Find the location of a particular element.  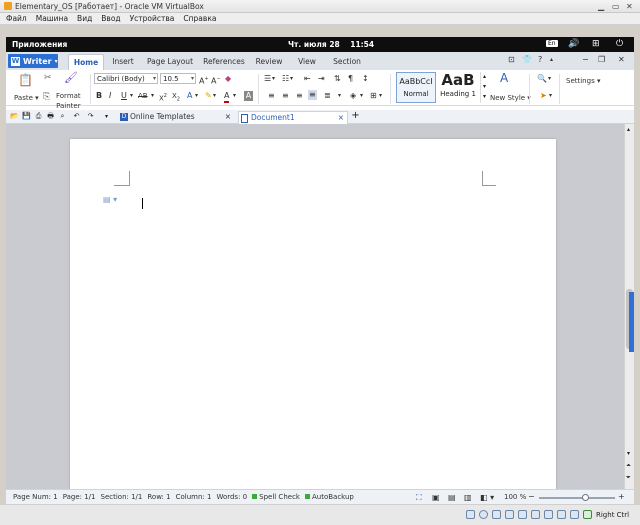

bullets-icon: ☰ is located at coordinates (267, 79).